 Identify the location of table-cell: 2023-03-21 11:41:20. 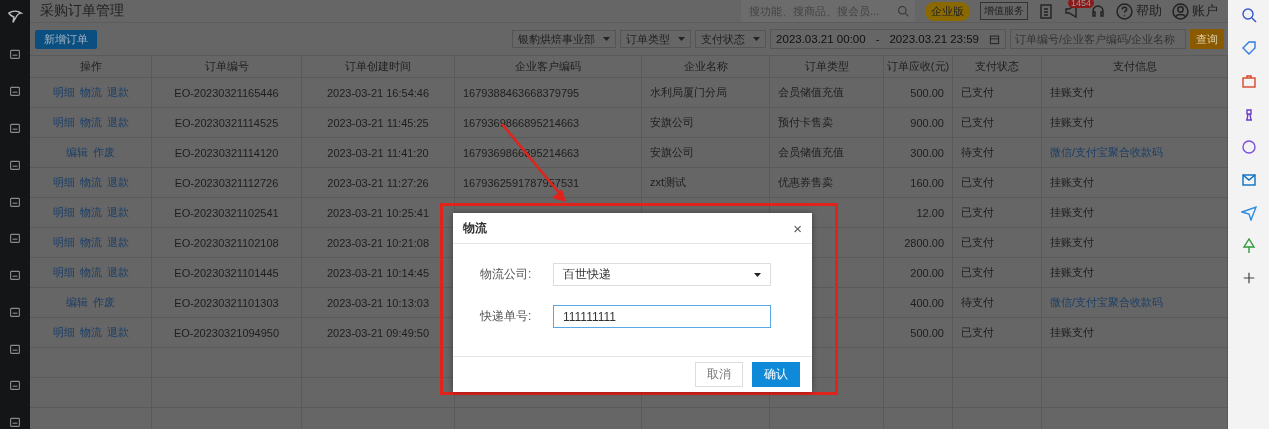
(378, 153).